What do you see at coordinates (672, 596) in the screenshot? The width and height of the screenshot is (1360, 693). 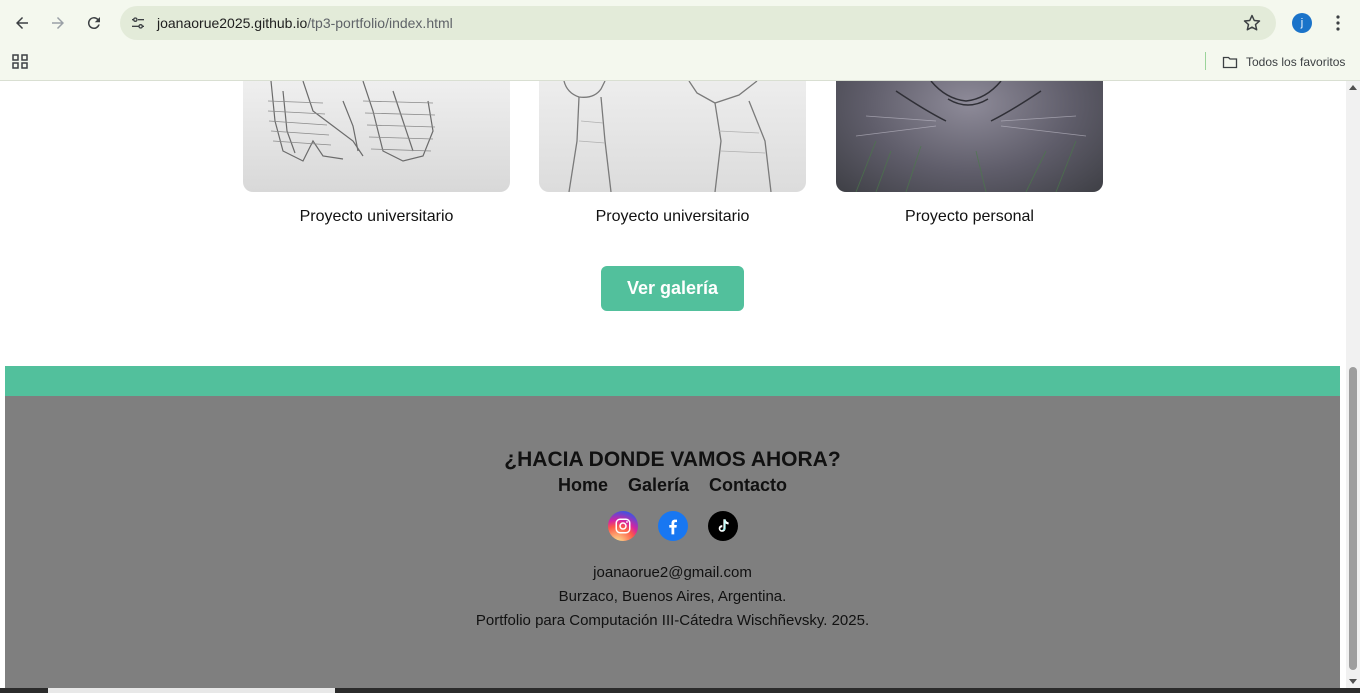 I see `footer-location: Burzaco, Buenos Aires, Argentina.` at bounding box center [672, 596].